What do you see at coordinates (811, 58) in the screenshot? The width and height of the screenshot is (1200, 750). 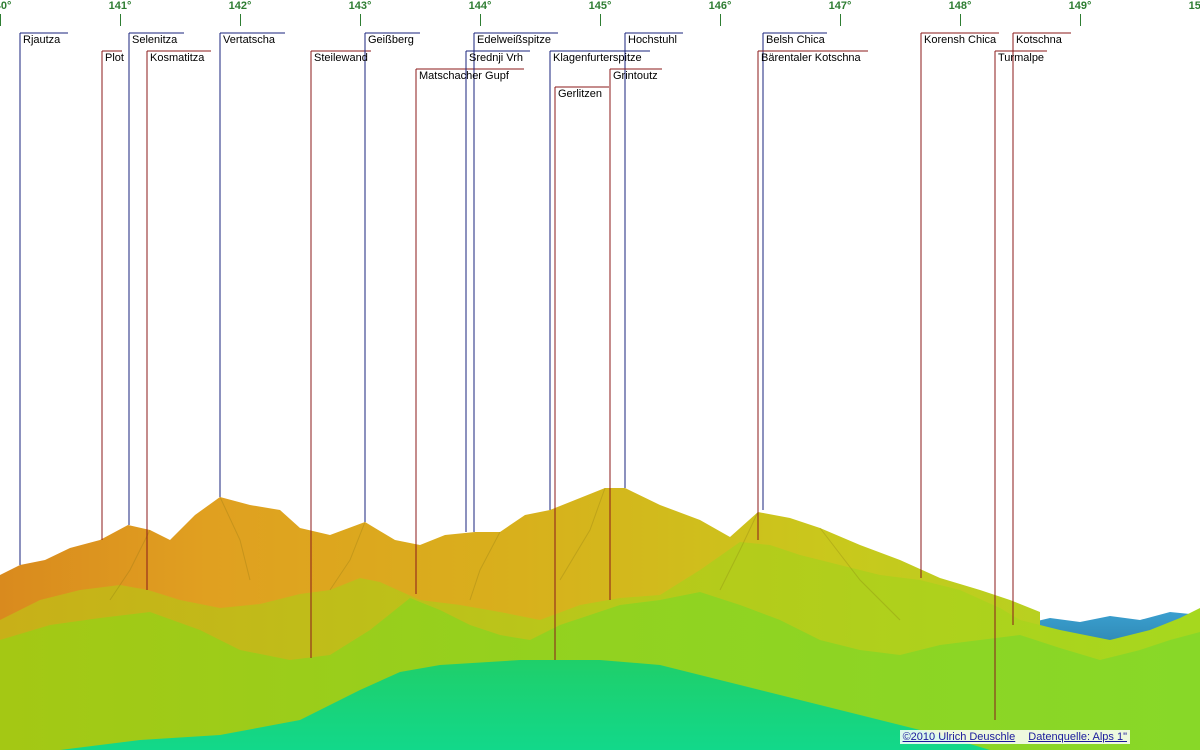 I see `peak-label-b-rentaler-kotschna: Bärentaler Kotschna` at bounding box center [811, 58].